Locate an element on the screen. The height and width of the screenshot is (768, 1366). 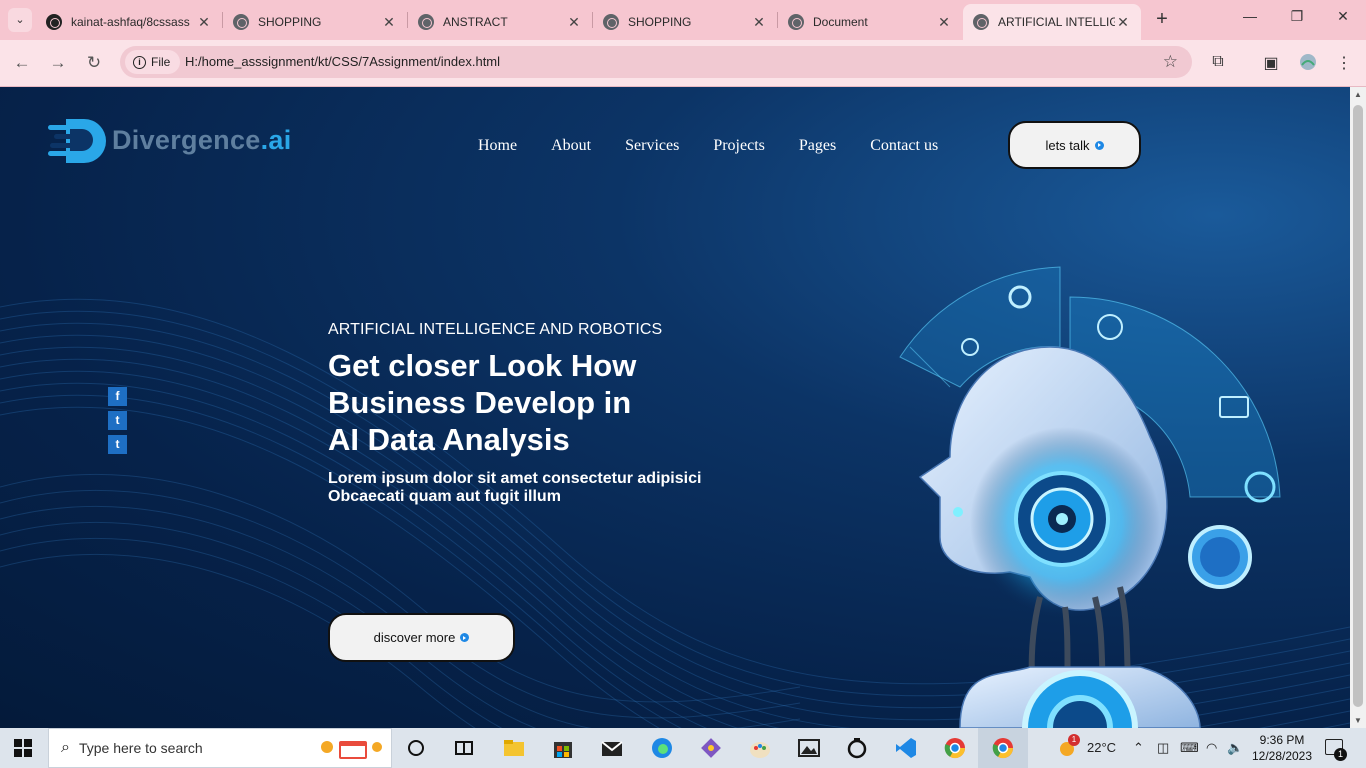
input-method-icon: ⌨ is located at coordinates (1189, 748).